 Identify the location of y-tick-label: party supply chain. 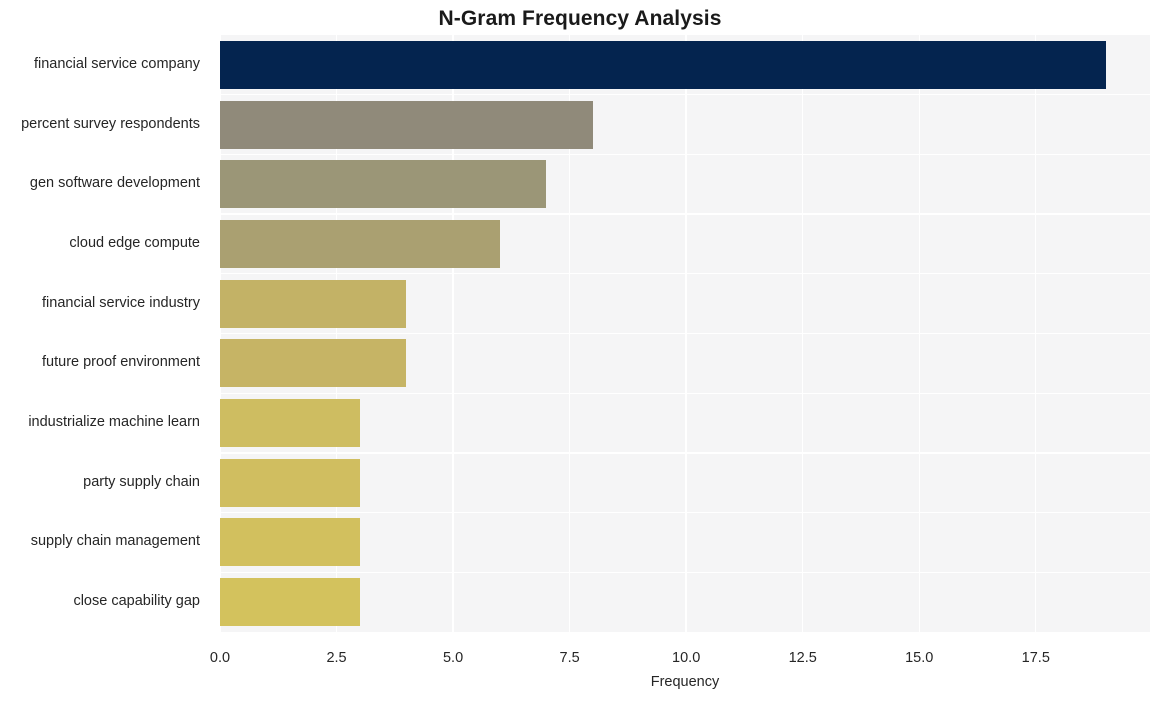
(141, 481).